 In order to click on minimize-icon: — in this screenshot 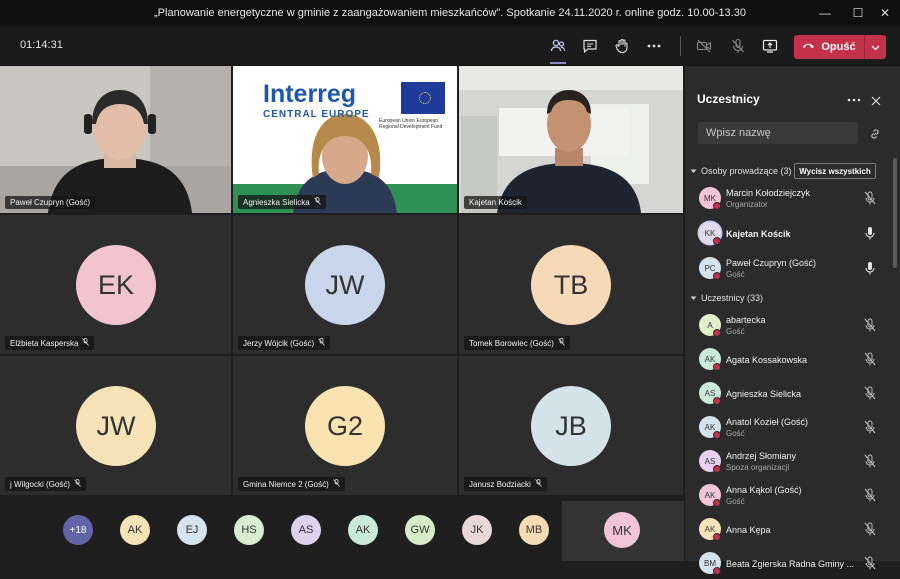, I will do `click(825, 13)`.